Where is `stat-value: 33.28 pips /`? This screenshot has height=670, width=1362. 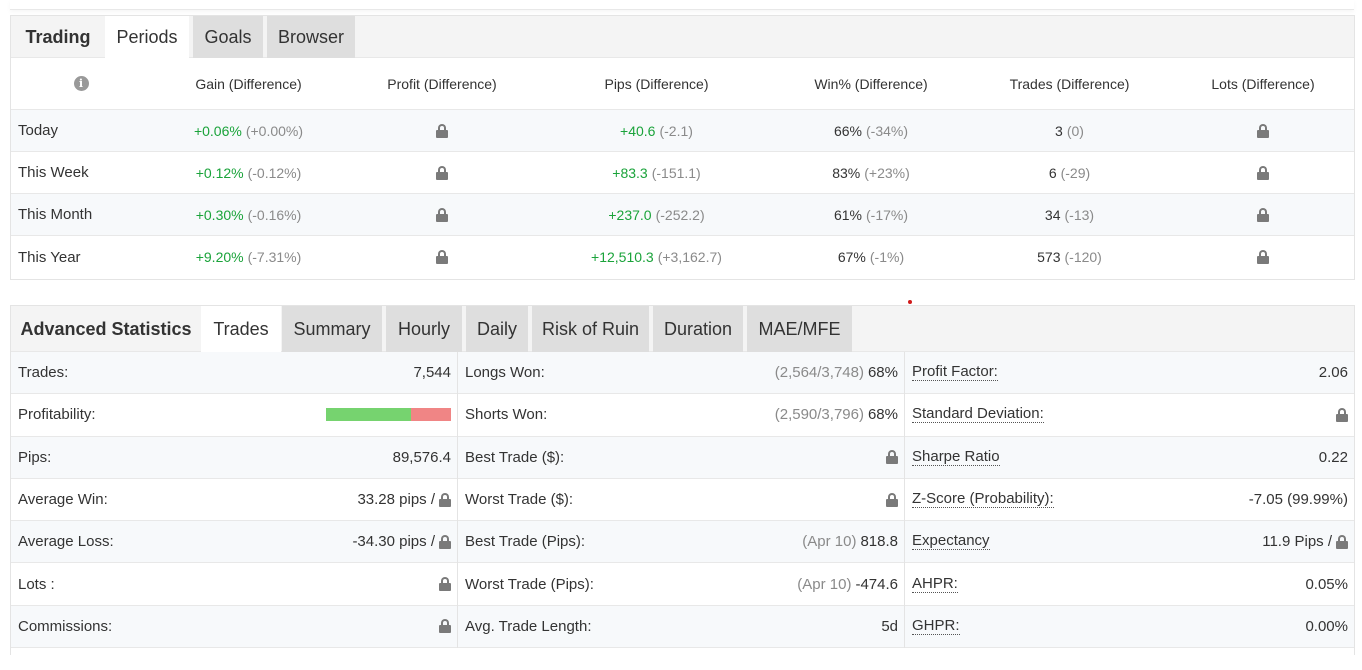
stat-value: 33.28 pips / is located at coordinates (404, 499).